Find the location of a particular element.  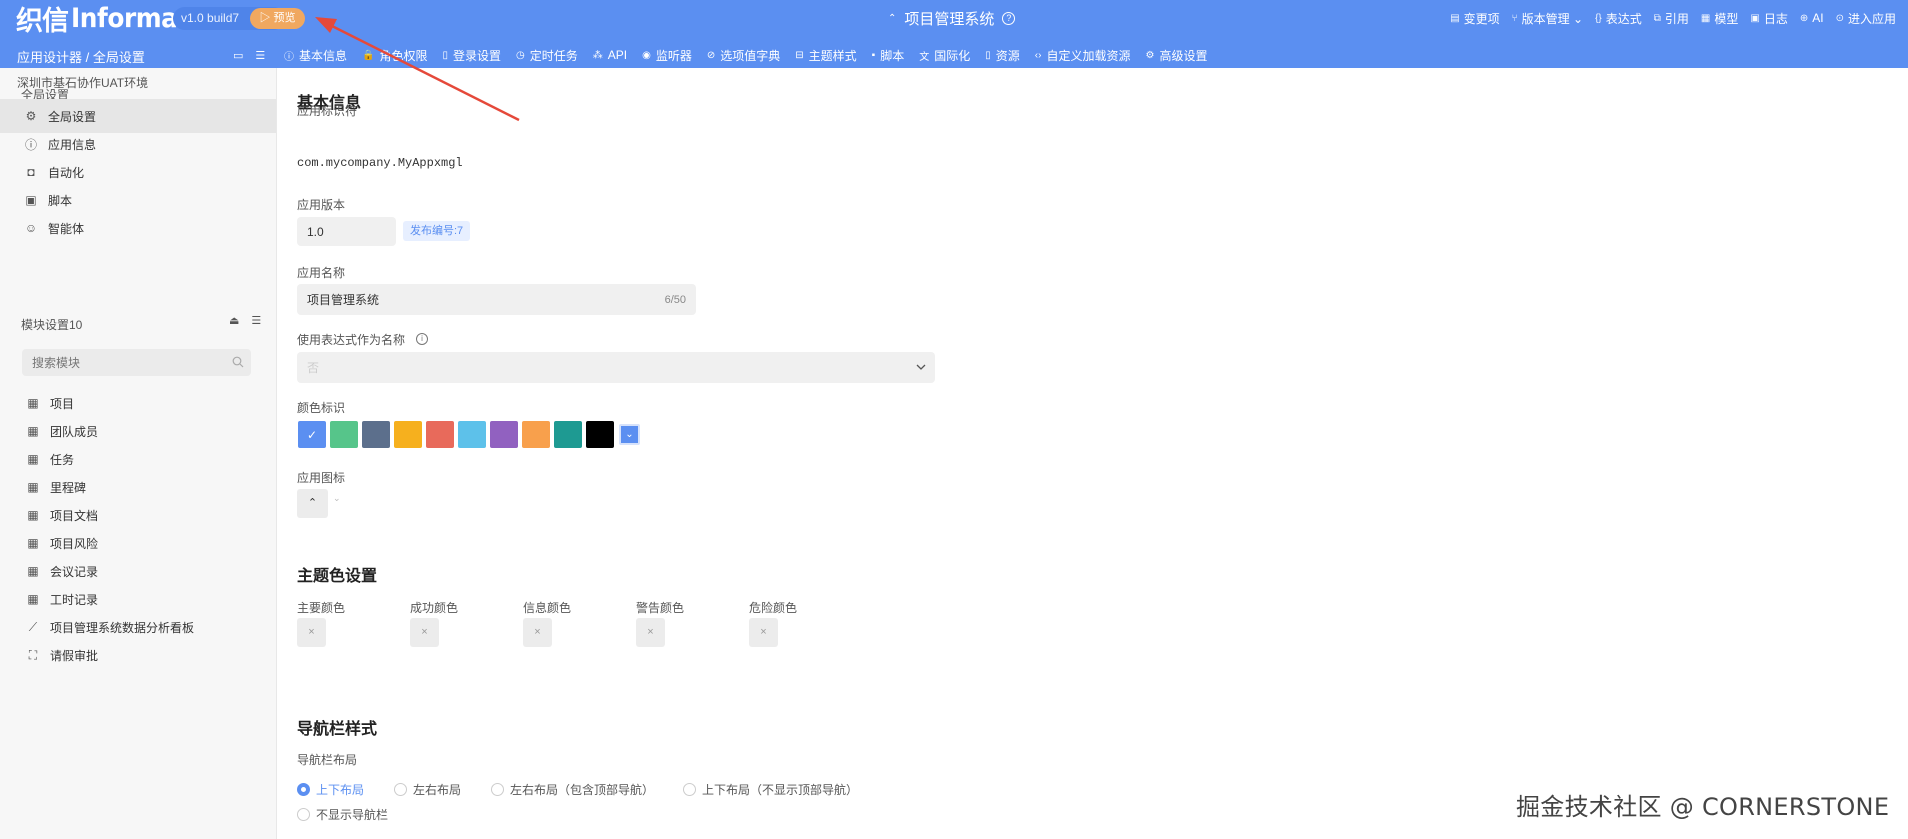

tab-code: ‹› 自定义加载资源 is located at coordinates (1083, 55).